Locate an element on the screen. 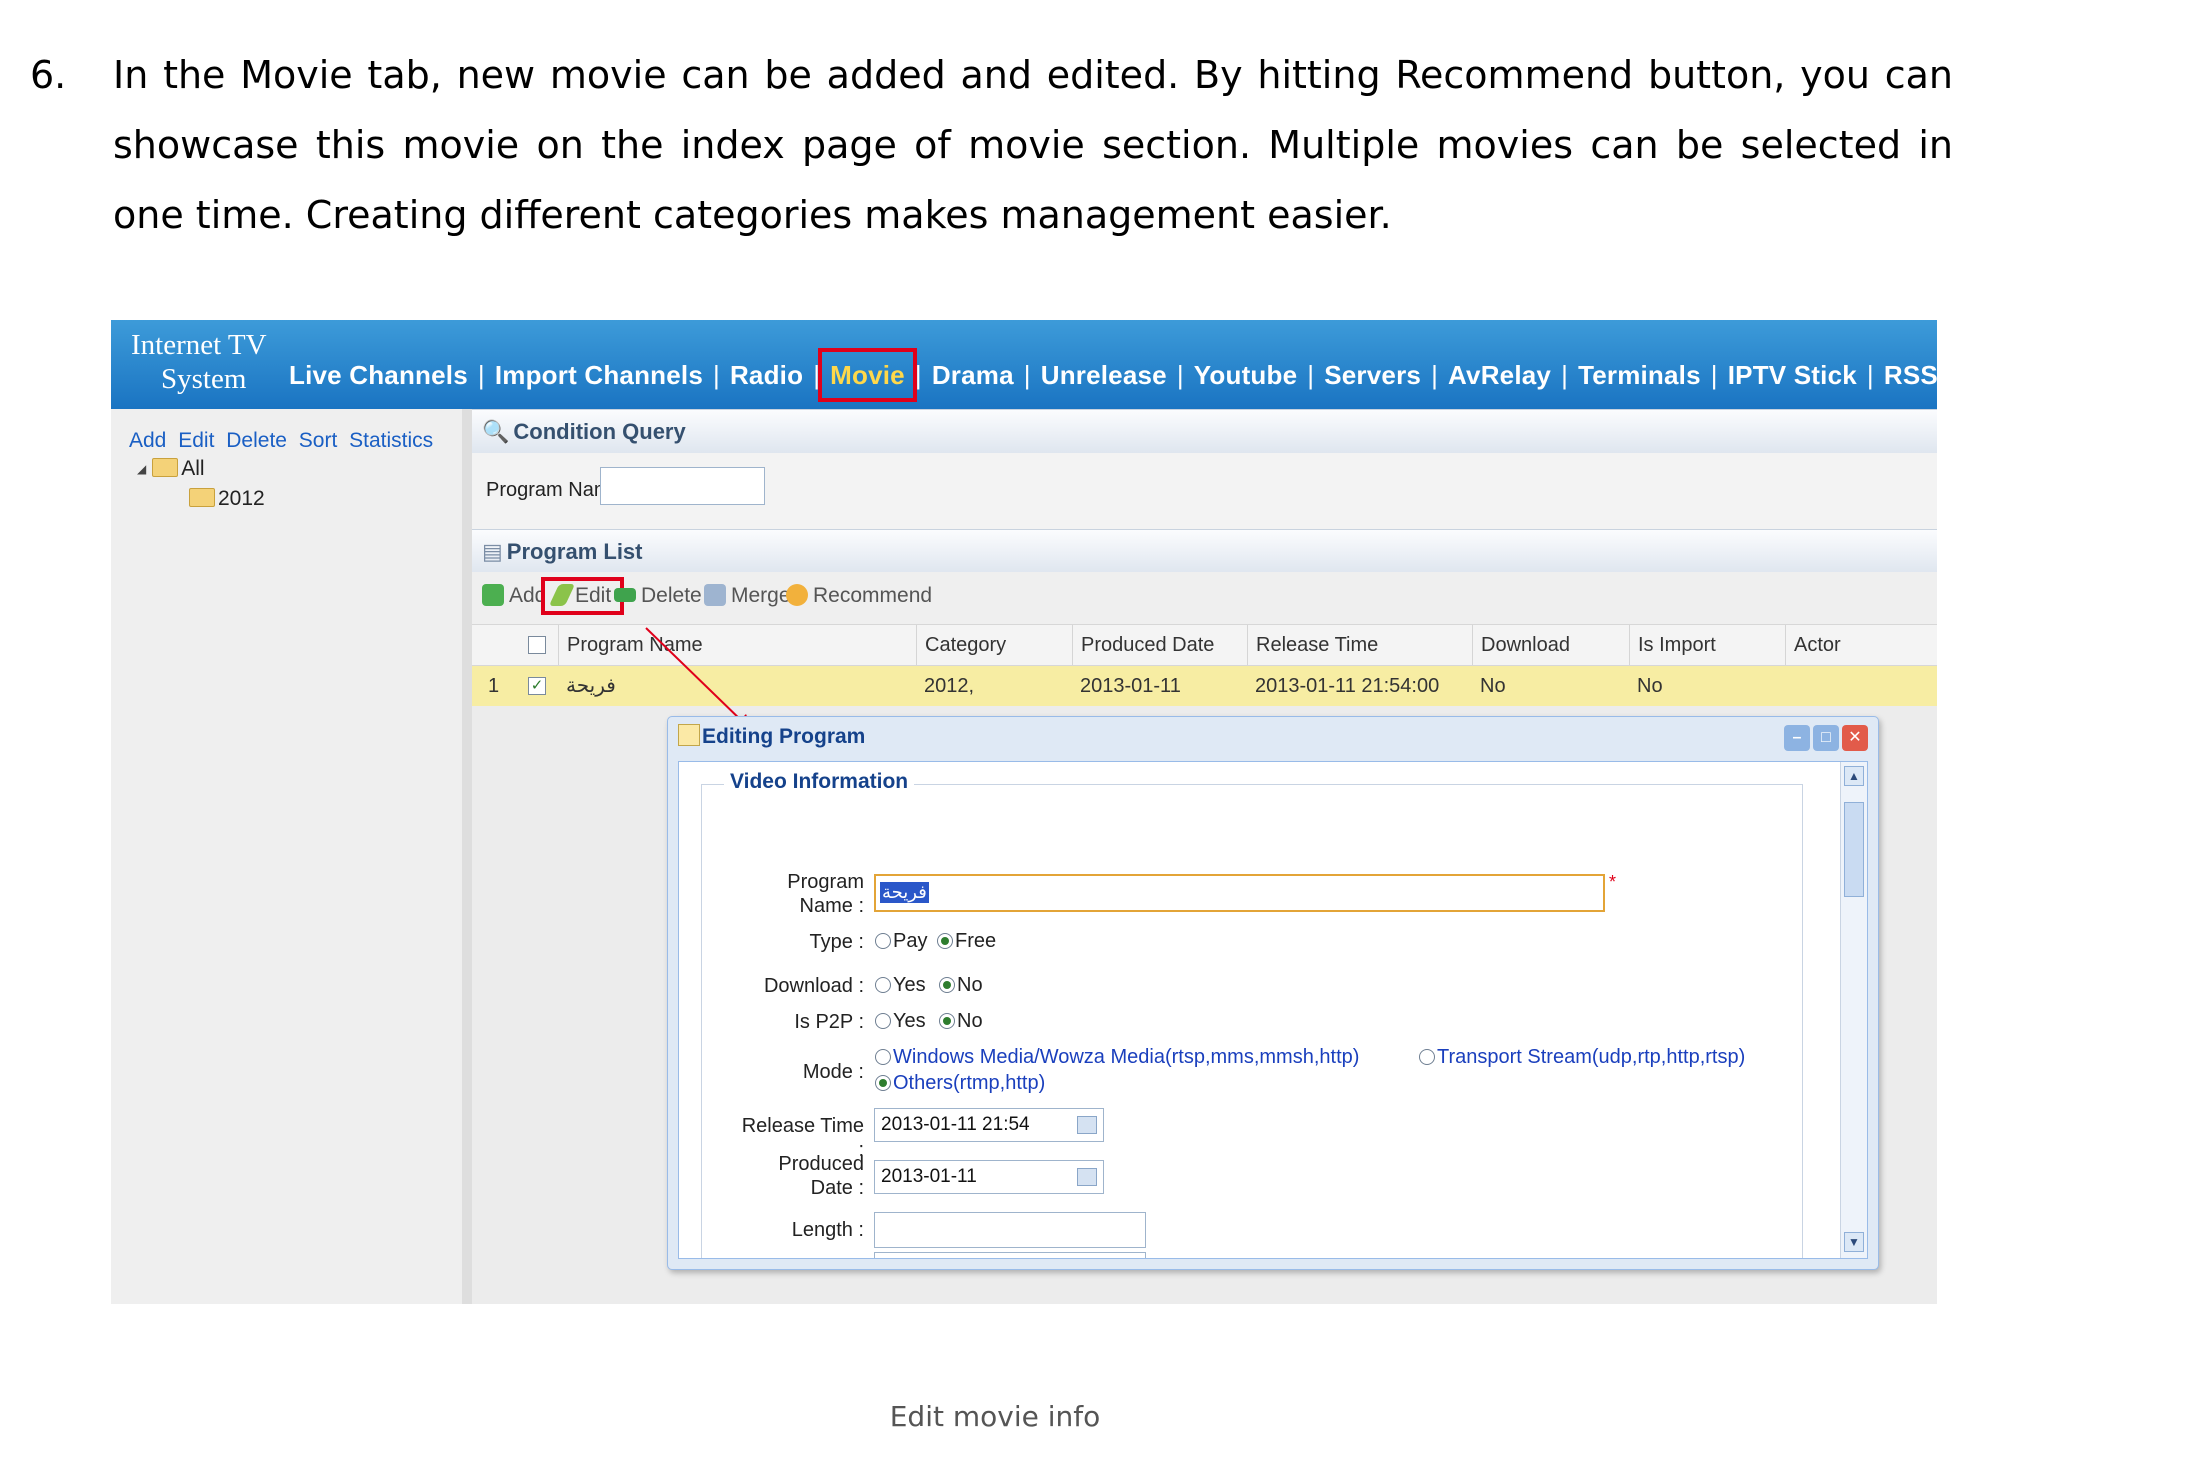 Image resolution: width=2198 pixels, height=1469 pixels. tree-delete-link: Delete is located at coordinates (256, 440).